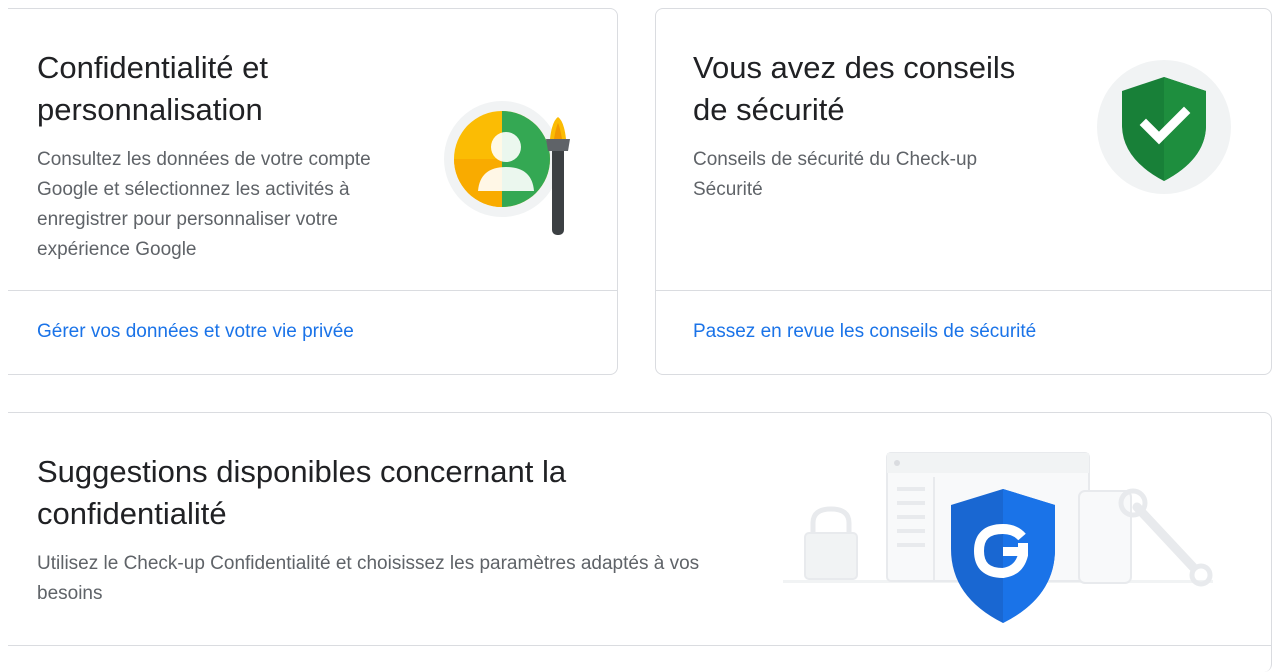 The image size is (1277, 672). I want to click on security-card-divider, so click(963, 290).